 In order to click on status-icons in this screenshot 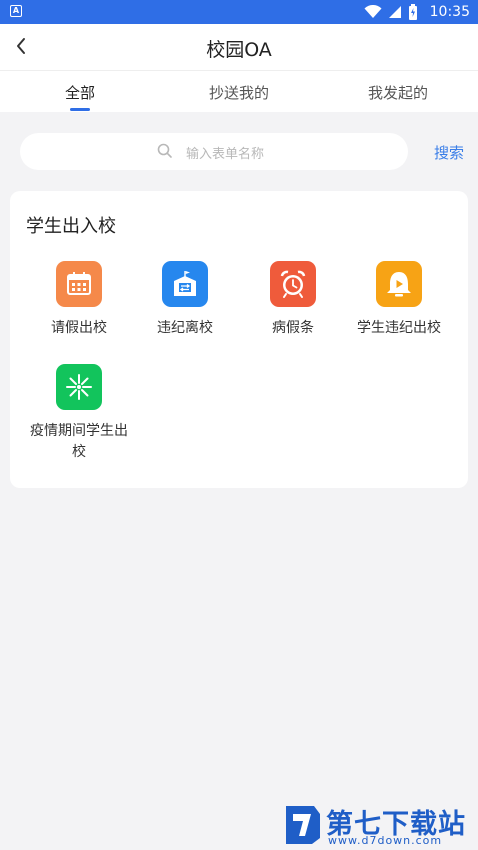, I will do `click(391, 12)`.